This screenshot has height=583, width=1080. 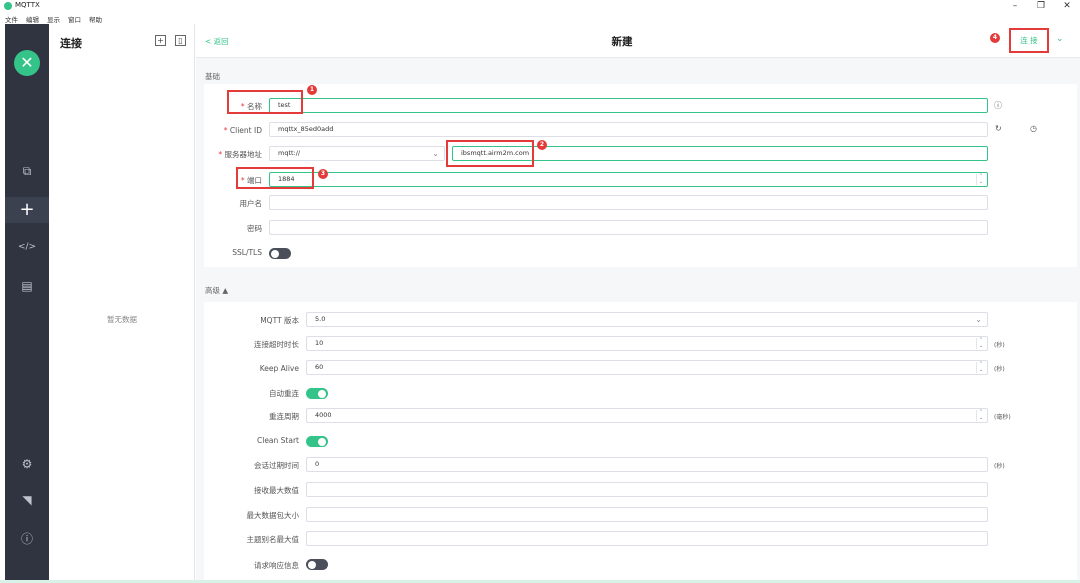 What do you see at coordinates (628, 202) in the screenshot?
I see `username-input` at bounding box center [628, 202].